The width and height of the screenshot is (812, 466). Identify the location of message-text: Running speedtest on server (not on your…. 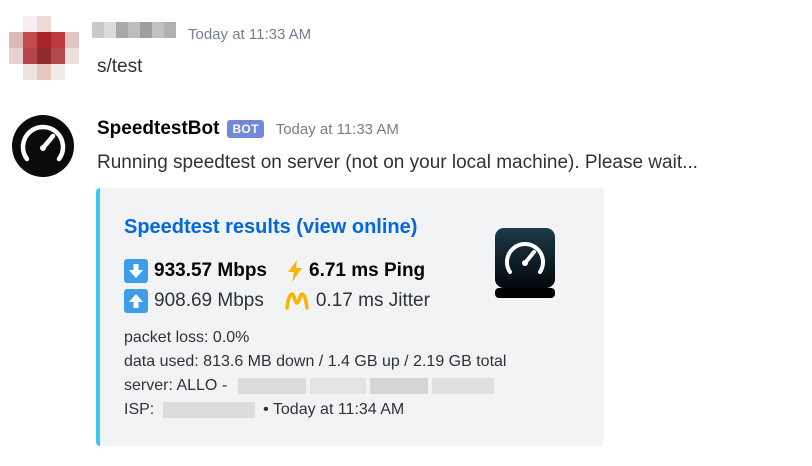
(397, 162).